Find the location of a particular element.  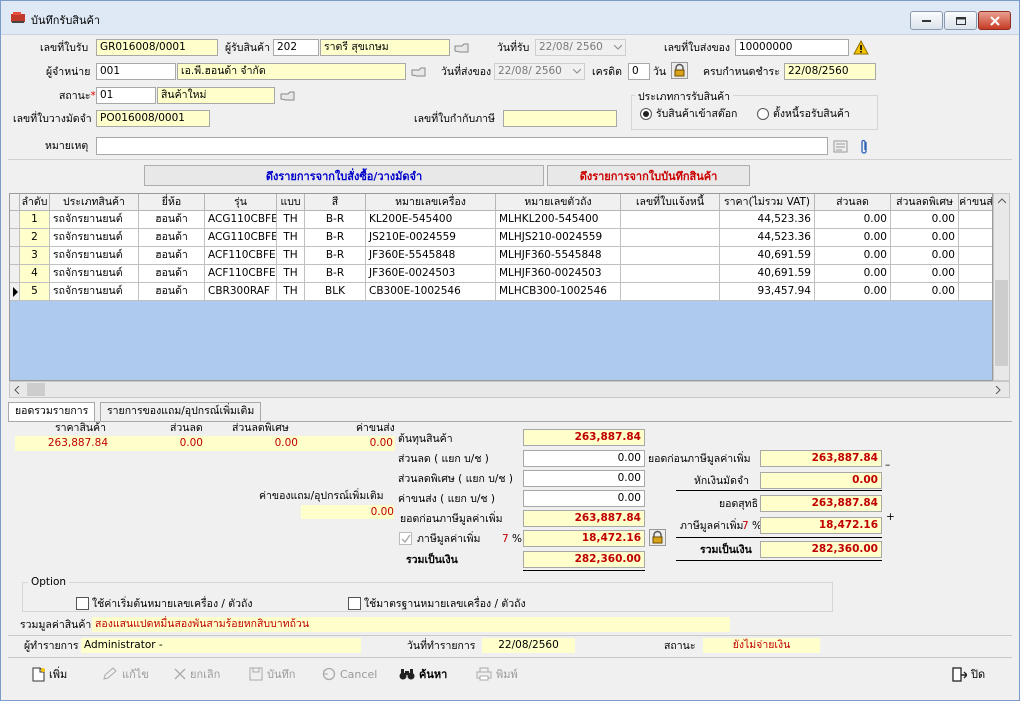

chevron-up-icon is located at coordinates (1002, 201).